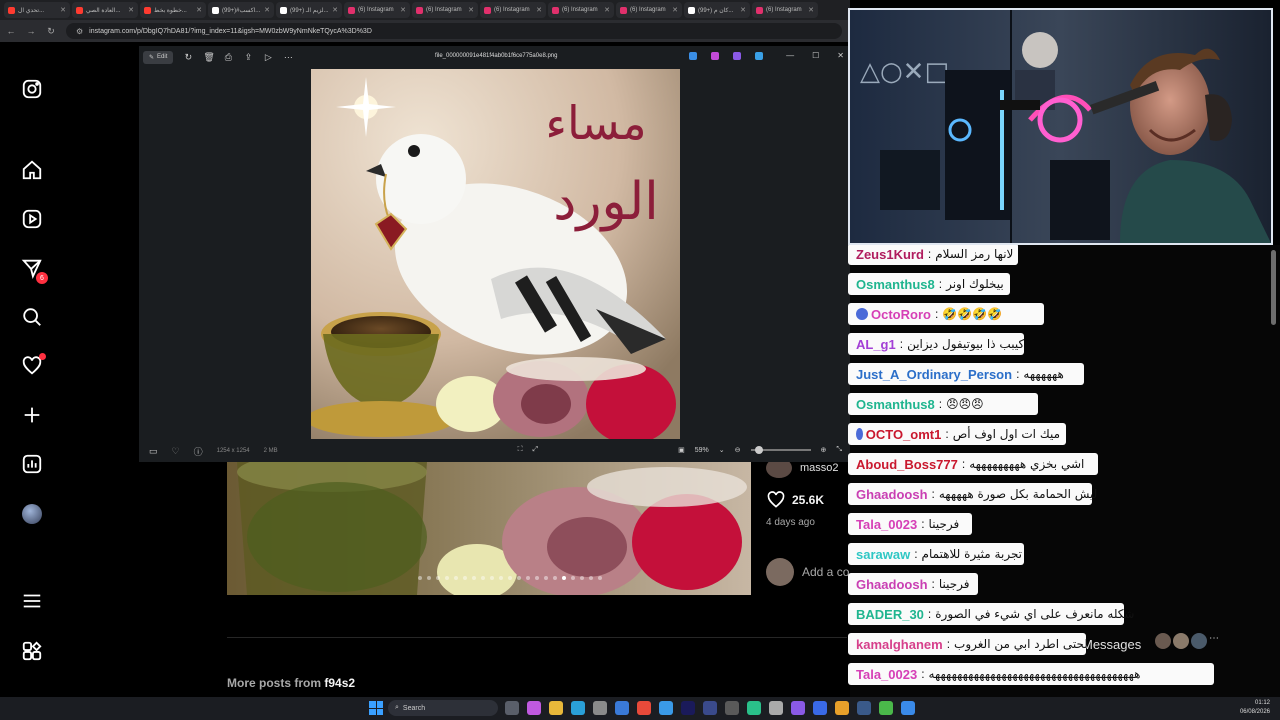  What do you see at coordinates (32, 170) in the screenshot?
I see `home-icon` at bounding box center [32, 170].